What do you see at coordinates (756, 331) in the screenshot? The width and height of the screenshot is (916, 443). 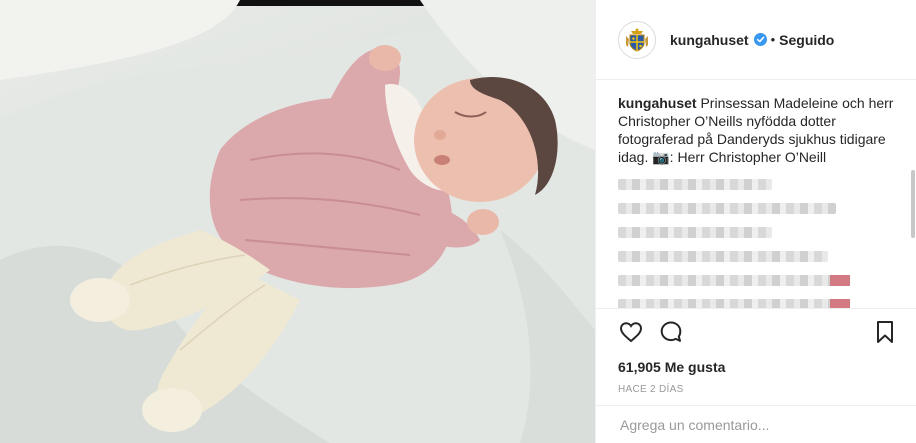 I see `action-bar` at bounding box center [756, 331].